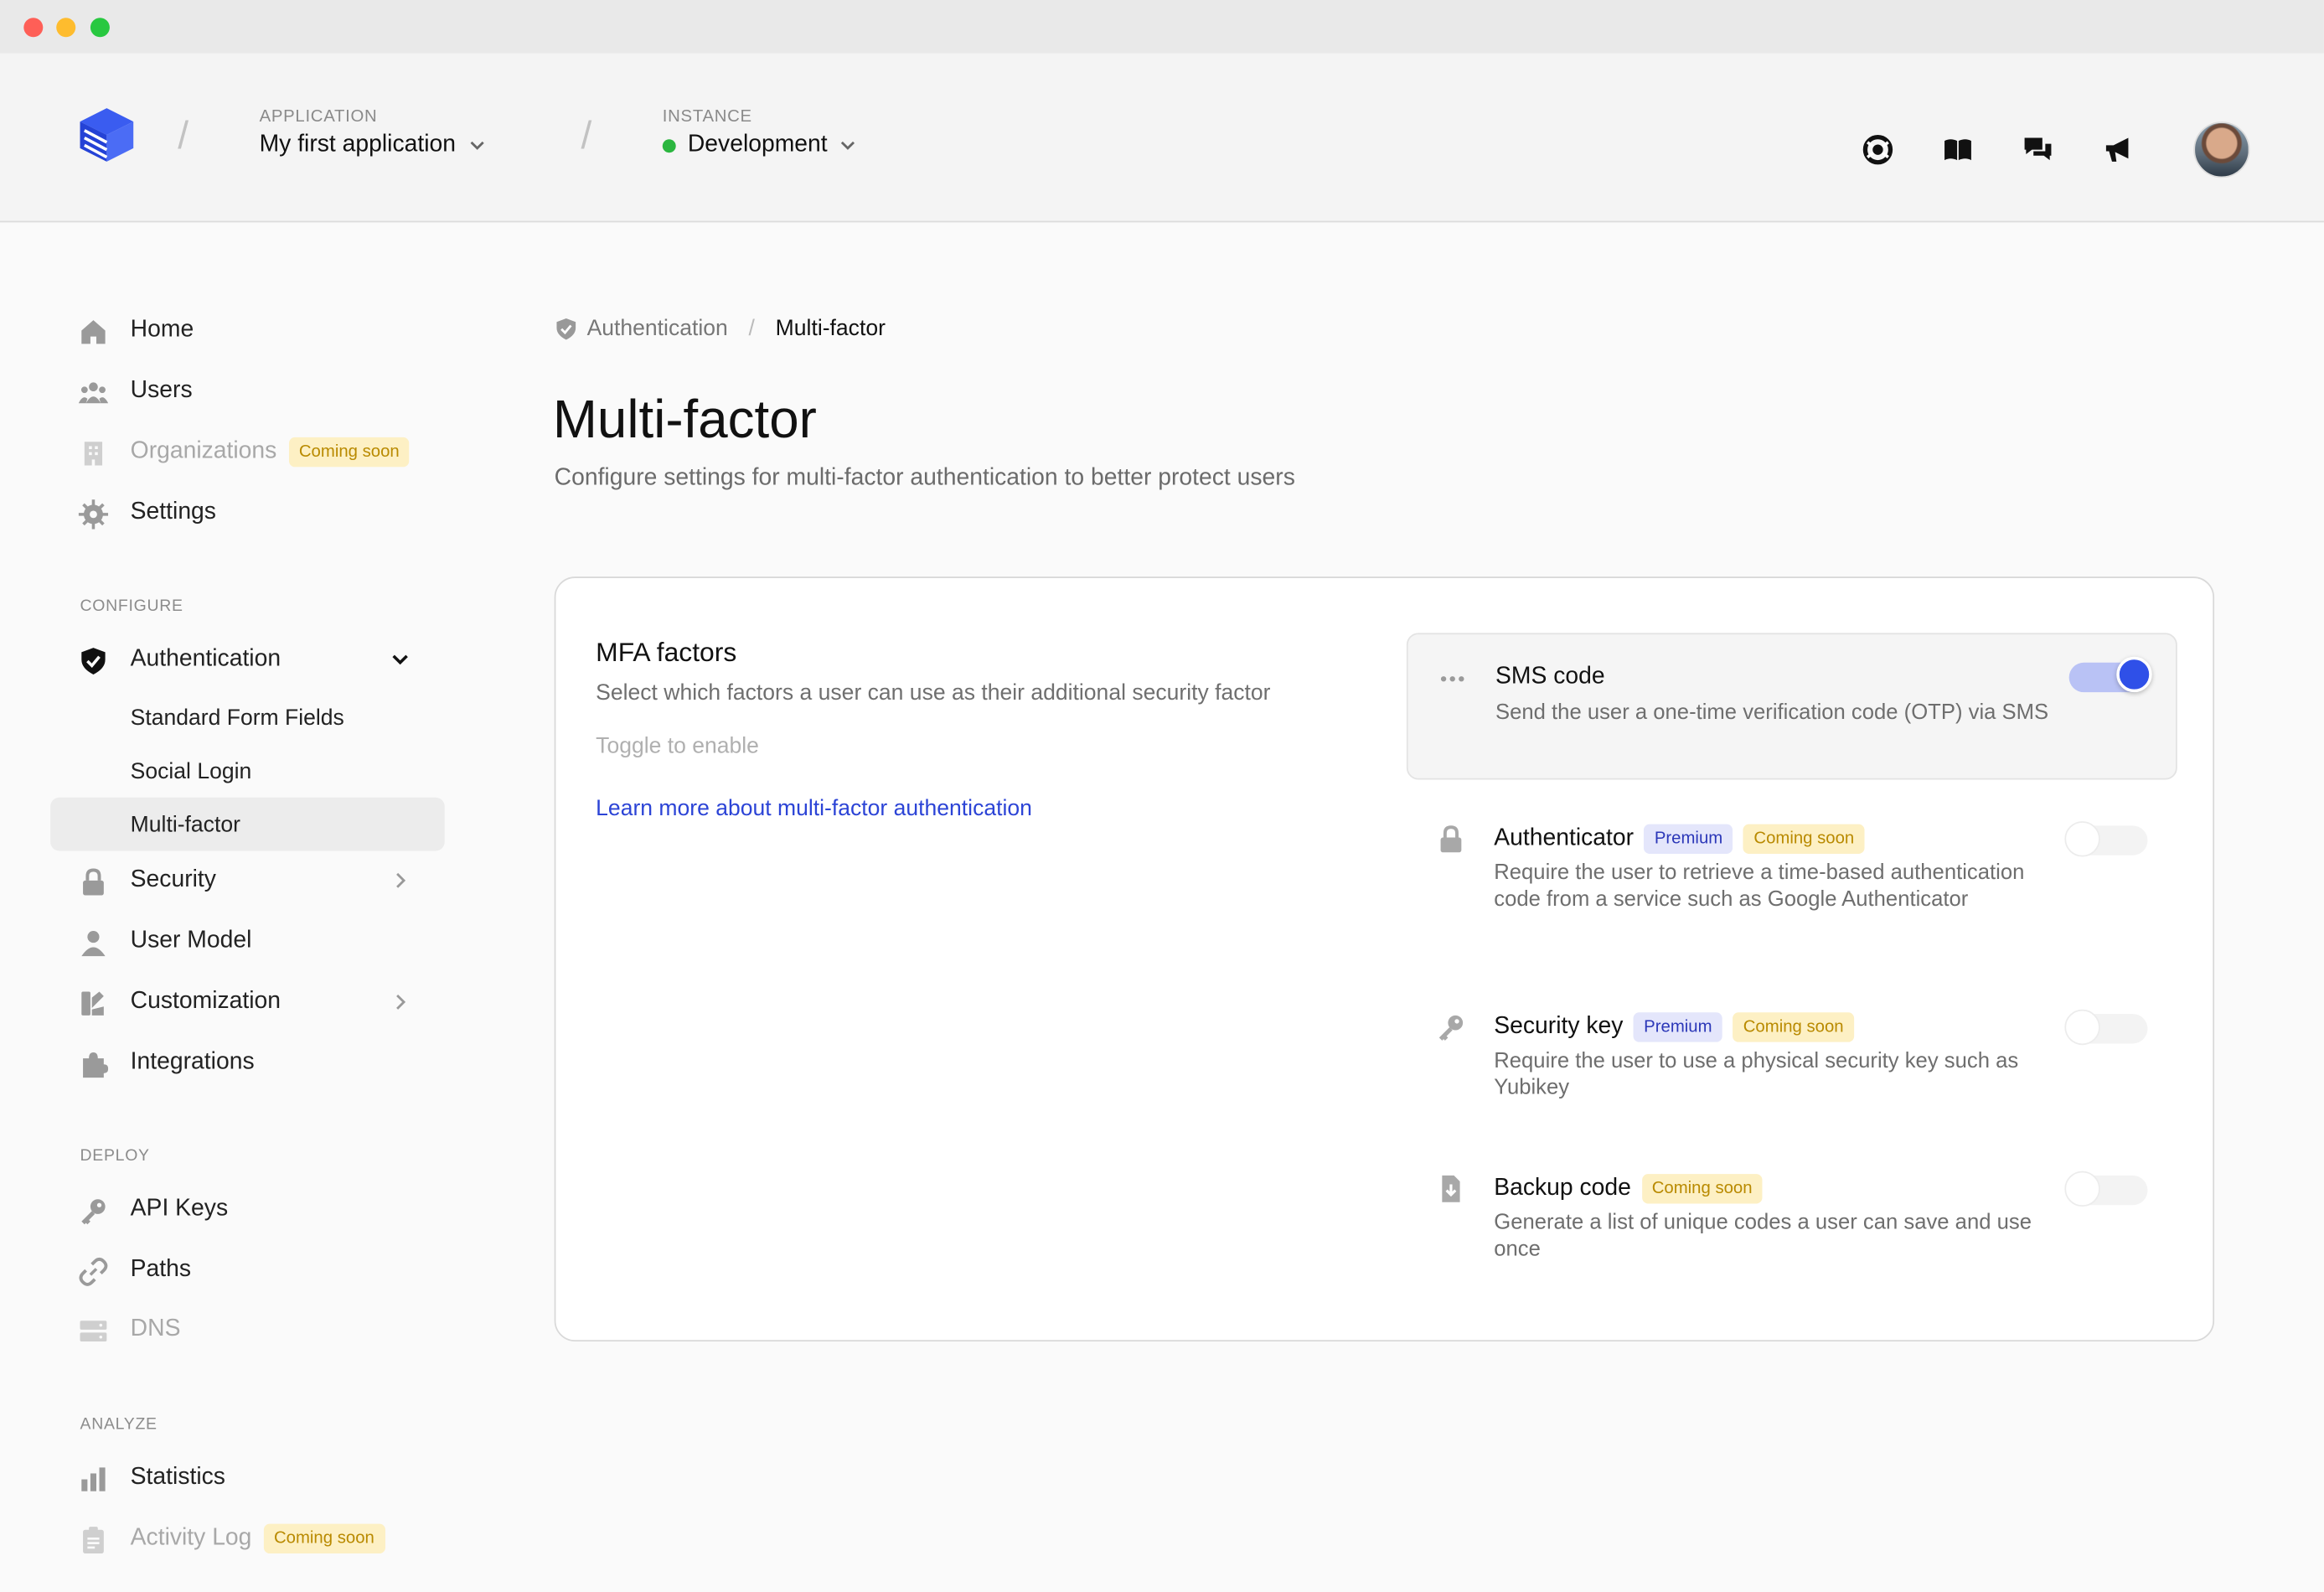 The height and width of the screenshot is (1592, 2324). I want to click on section-caption-deploy: DEPLOY, so click(115, 1156).